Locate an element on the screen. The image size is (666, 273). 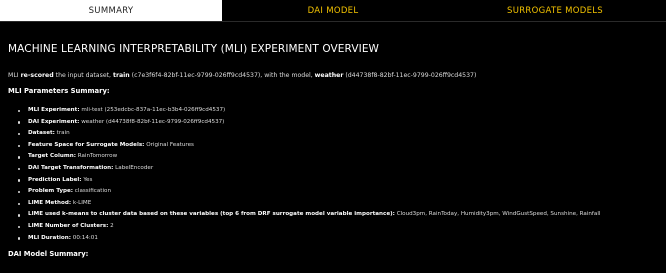
param-item: LIME Number of Clusters: 2 is located at coordinates (337, 227).